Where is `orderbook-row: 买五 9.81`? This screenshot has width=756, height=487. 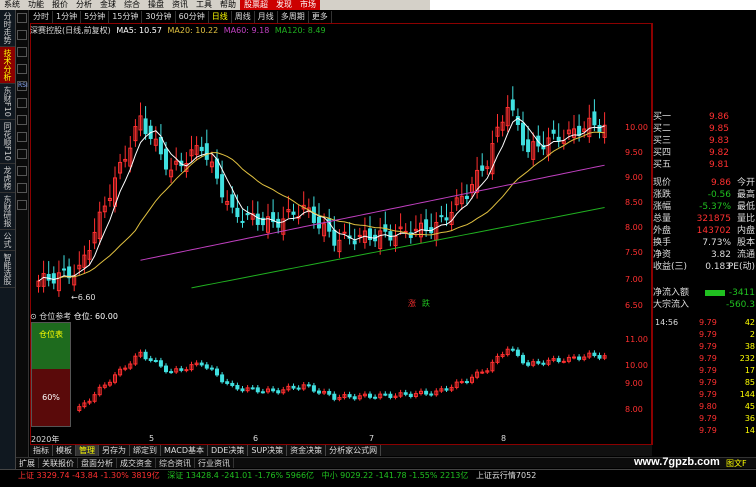 orderbook-row: 买五 9.81 is located at coordinates (704, 165).